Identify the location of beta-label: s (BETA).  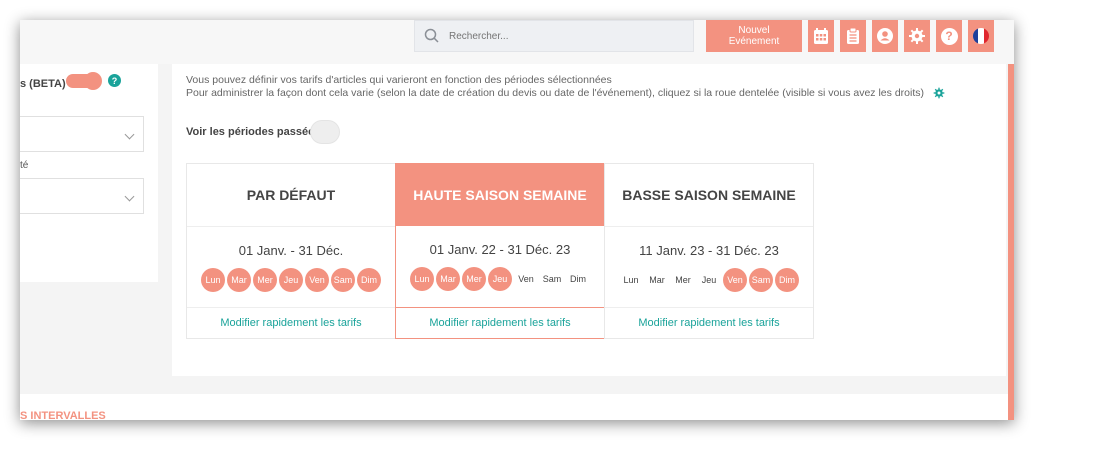
(43, 84).